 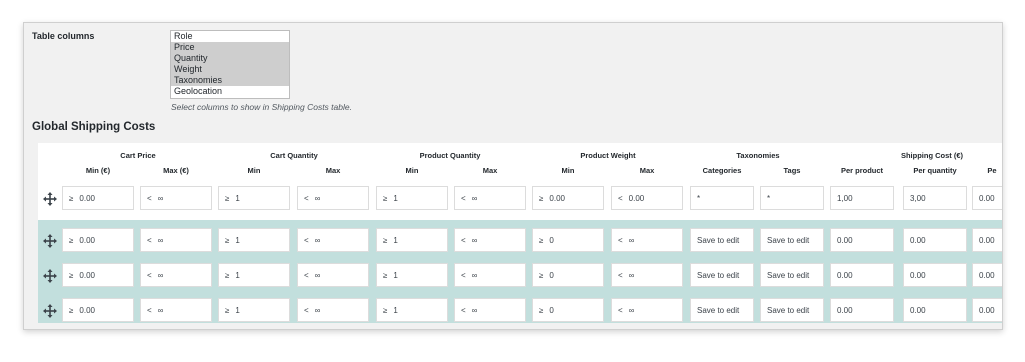 What do you see at coordinates (230, 80) in the screenshot?
I see `option-taxonomies: Taxonomies` at bounding box center [230, 80].